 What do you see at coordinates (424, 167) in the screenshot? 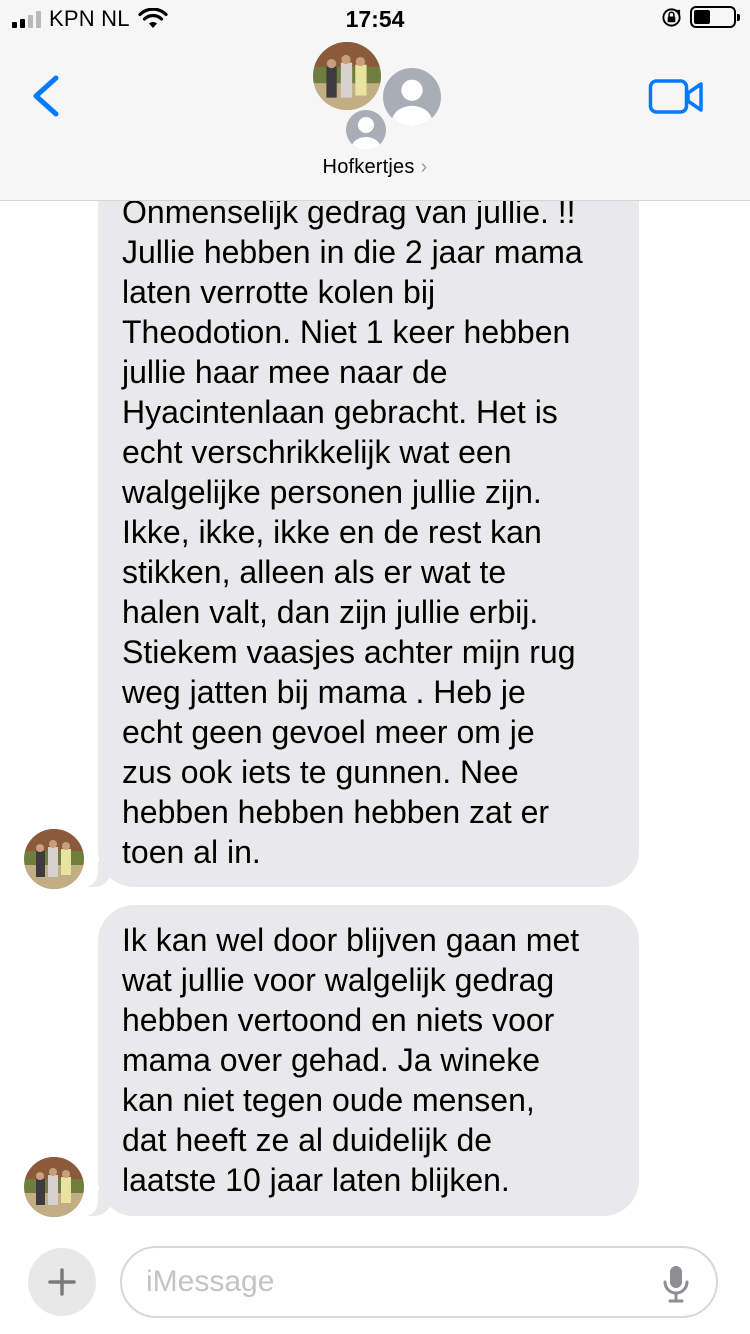
I see `chevron-right-icon: ›` at bounding box center [424, 167].